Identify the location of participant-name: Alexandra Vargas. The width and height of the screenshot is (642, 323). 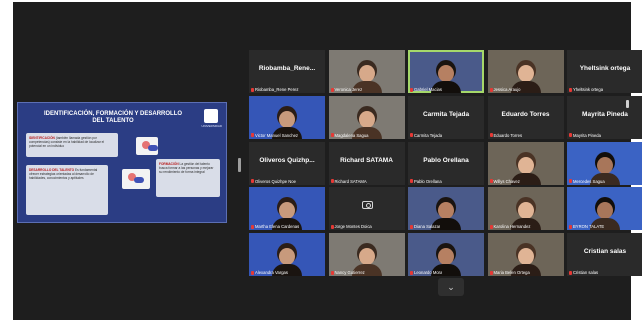
(271, 273).